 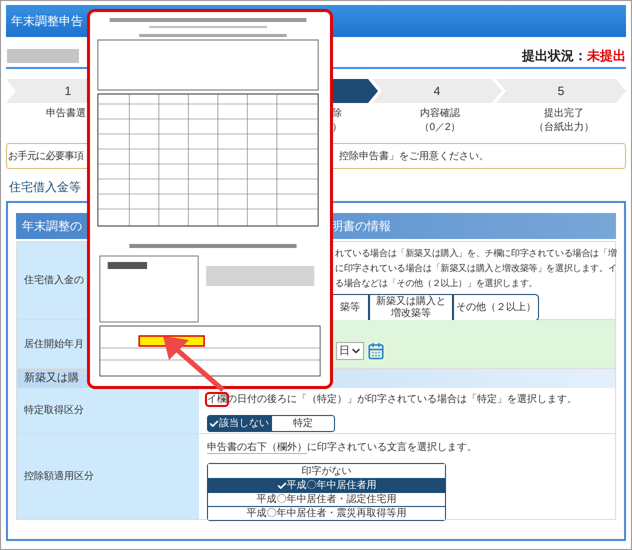 What do you see at coordinates (564, 128) in the screenshot?
I see `step-sublabel: （台紙出力）` at bounding box center [564, 128].